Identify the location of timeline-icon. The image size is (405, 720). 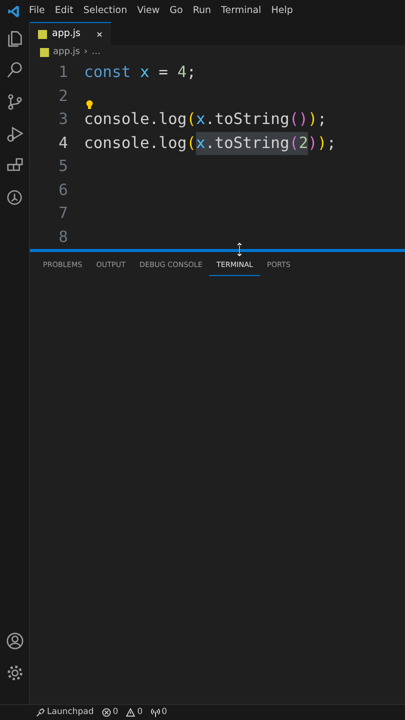
(15, 198).